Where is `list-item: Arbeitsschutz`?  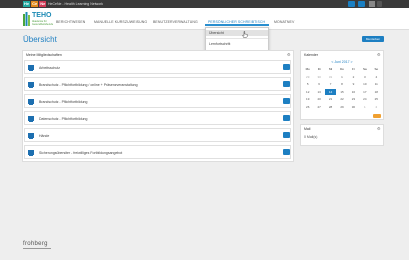 list-item: Arbeitsschutz is located at coordinates (157, 67).